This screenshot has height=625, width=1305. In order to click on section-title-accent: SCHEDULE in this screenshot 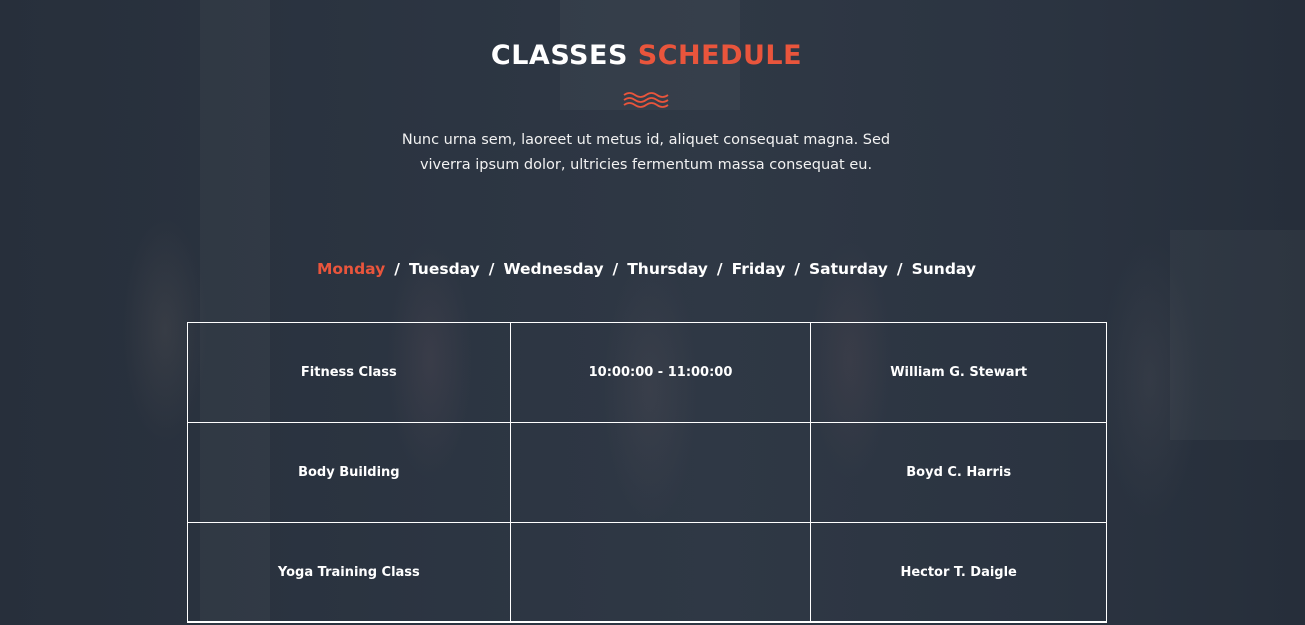, I will do `click(720, 55)`.